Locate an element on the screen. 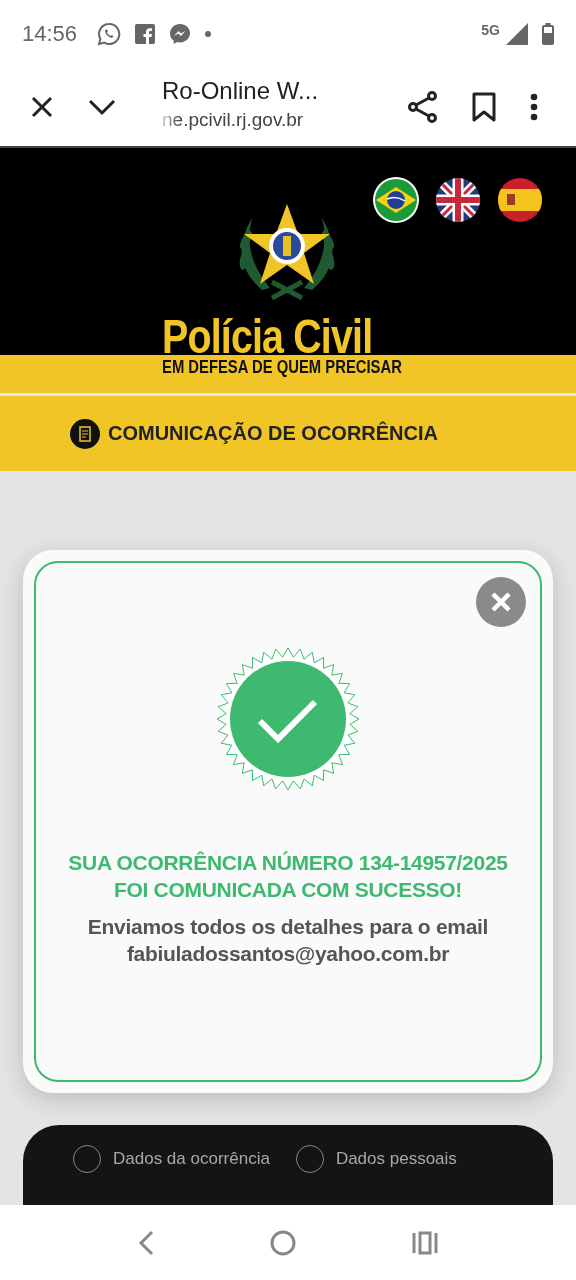 This screenshot has width=576, height=1280. chat-bubble-icon is located at coordinates (109, 34).